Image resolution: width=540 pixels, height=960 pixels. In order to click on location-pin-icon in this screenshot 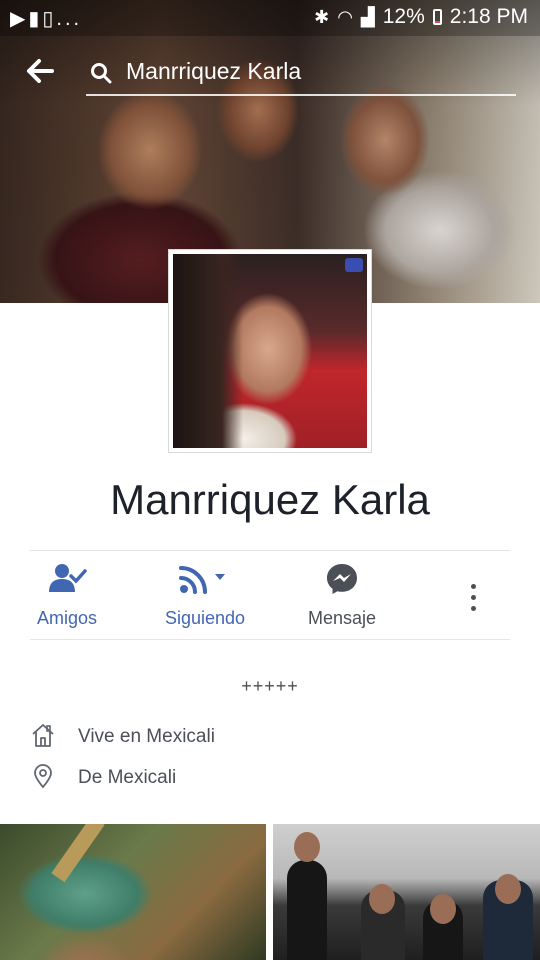, I will do `click(43, 778)`.